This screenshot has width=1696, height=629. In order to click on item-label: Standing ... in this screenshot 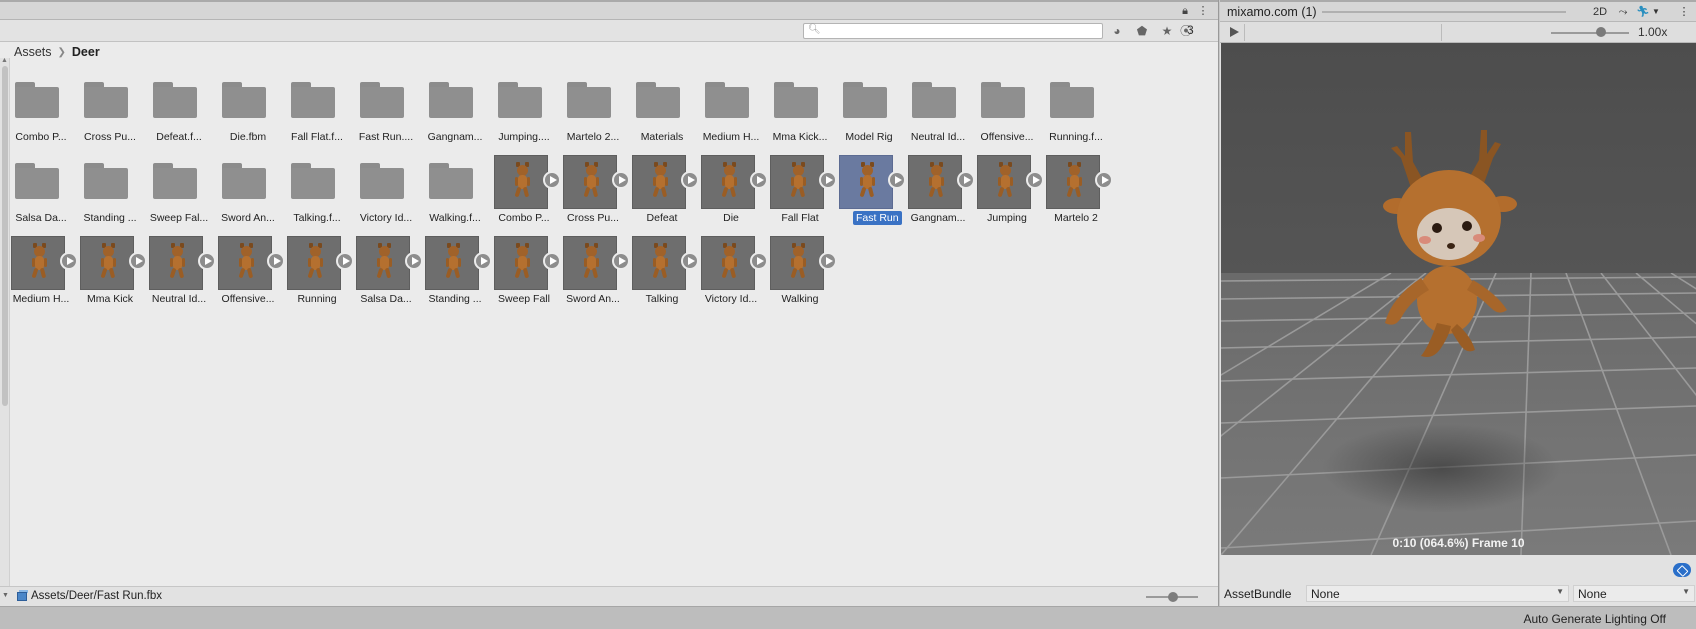, I will do `click(110, 218)`.